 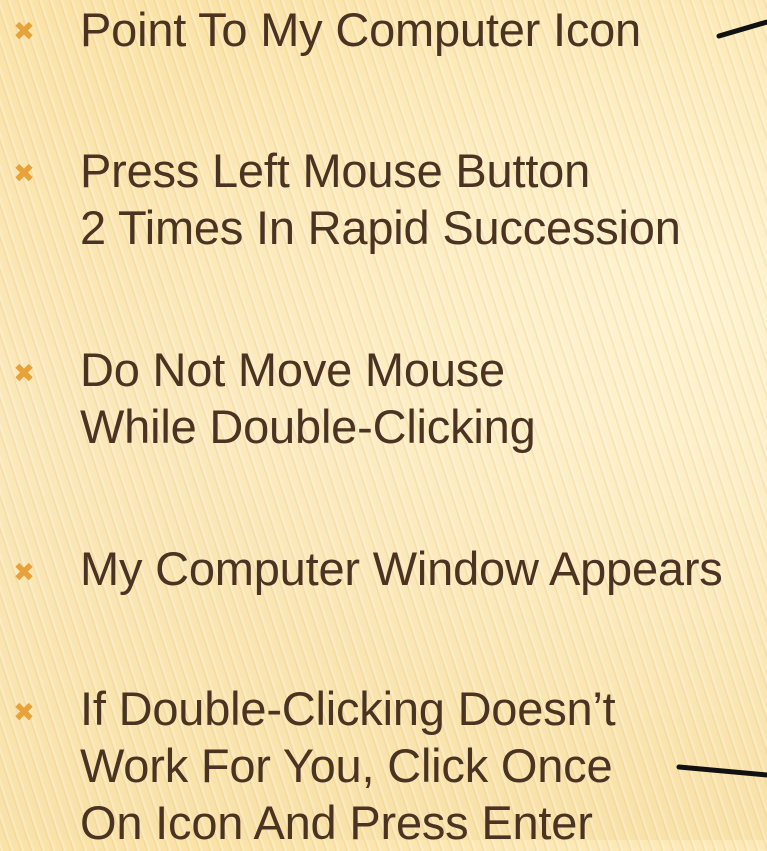 I want to click on bullet-text: Point To My Computer Icon, so click(x=360, y=29).